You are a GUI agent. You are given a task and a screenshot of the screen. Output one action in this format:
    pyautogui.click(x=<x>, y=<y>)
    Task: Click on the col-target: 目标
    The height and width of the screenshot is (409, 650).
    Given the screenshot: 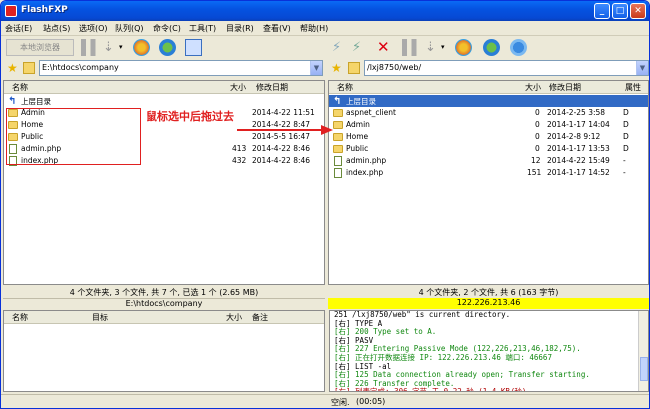 What is the action you would take?
    pyautogui.click(x=100, y=317)
    